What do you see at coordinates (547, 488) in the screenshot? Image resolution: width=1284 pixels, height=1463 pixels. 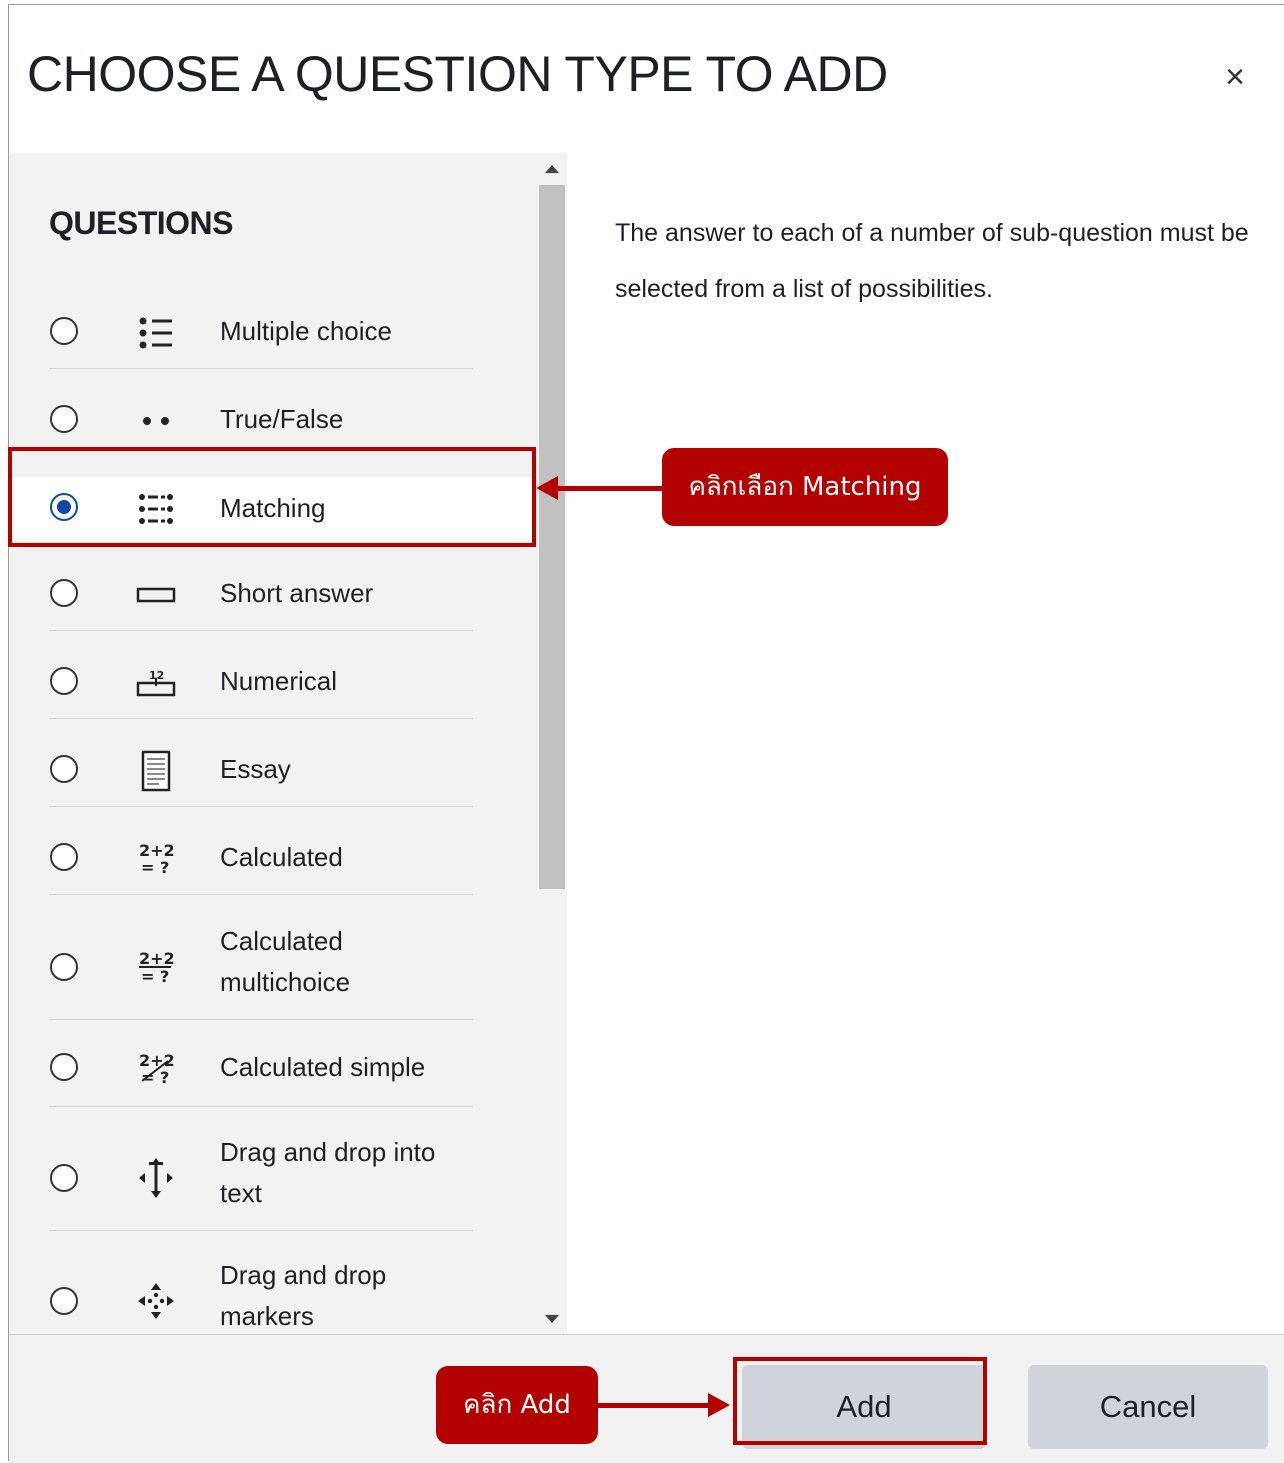 I see `matching-arrow-head` at bounding box center [547, 488].